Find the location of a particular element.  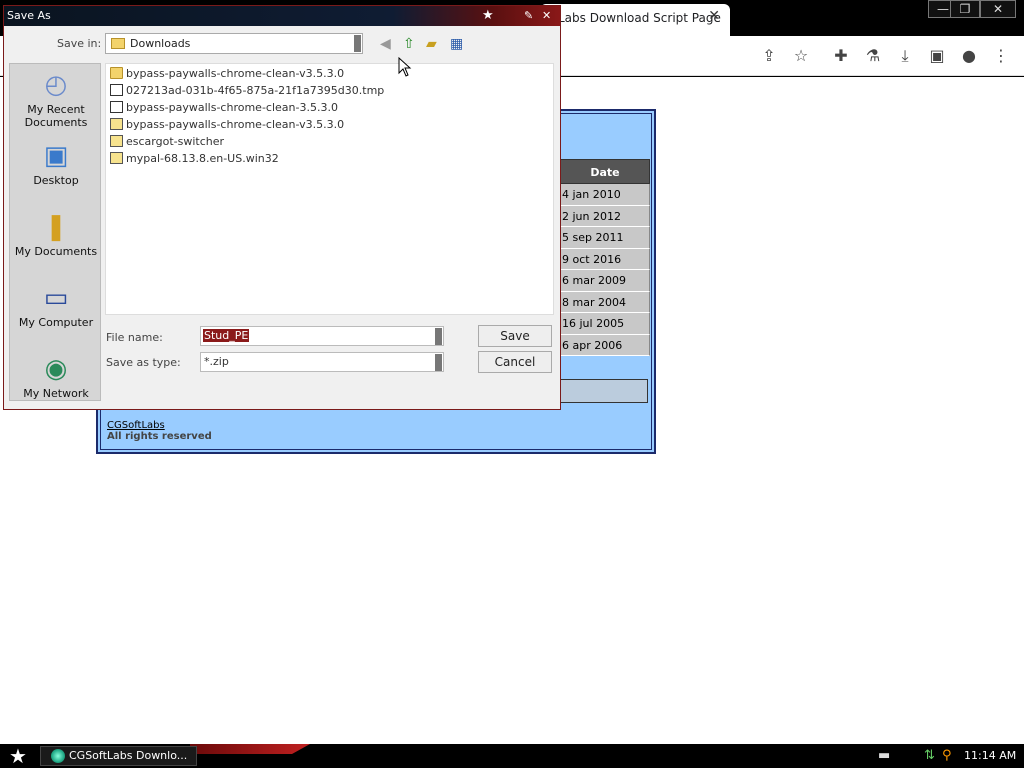

star-logo-icon: ★ is located at coordinates (488, 15).